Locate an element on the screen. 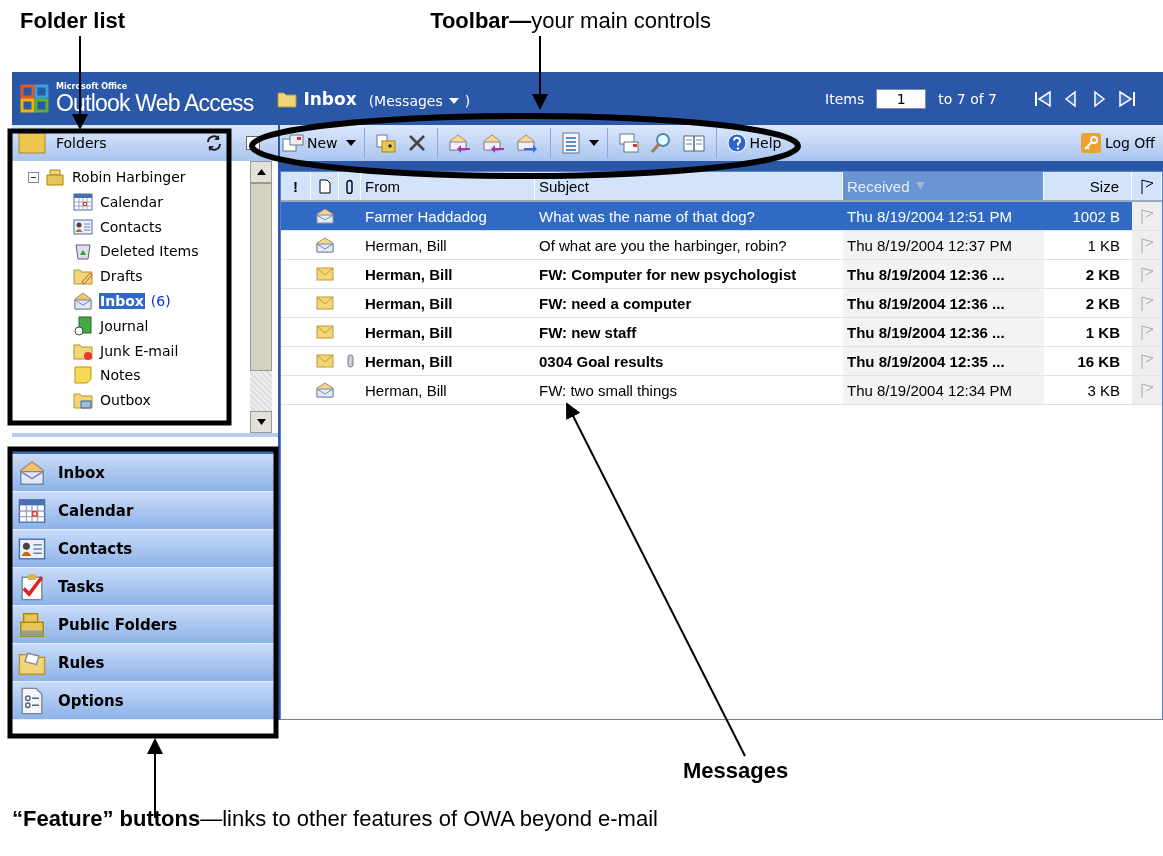  log-off-button: Log Off is located at coordinates (1117, 143).